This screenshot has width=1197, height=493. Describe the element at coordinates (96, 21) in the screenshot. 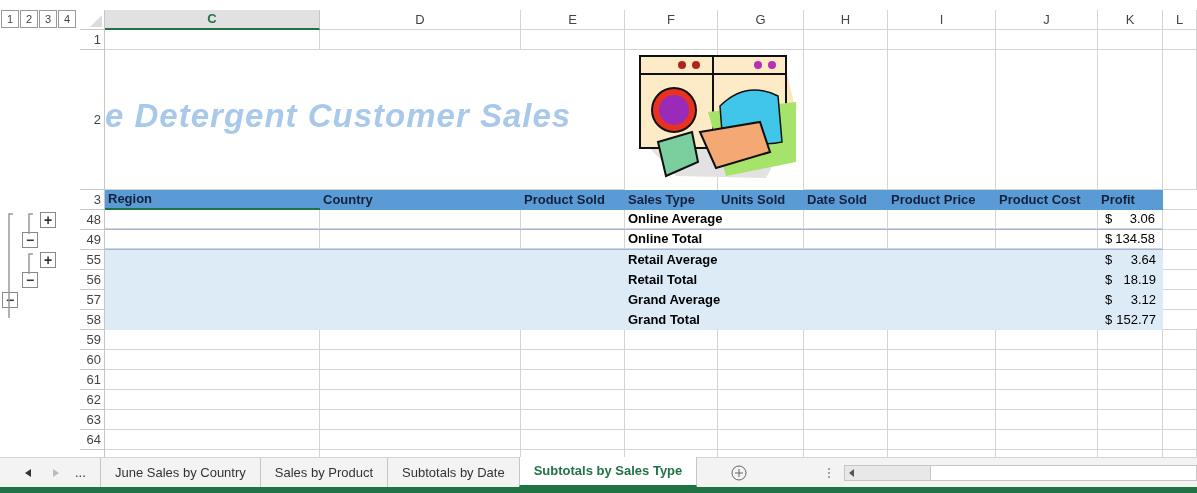

I see `select-all-icon` at that location.